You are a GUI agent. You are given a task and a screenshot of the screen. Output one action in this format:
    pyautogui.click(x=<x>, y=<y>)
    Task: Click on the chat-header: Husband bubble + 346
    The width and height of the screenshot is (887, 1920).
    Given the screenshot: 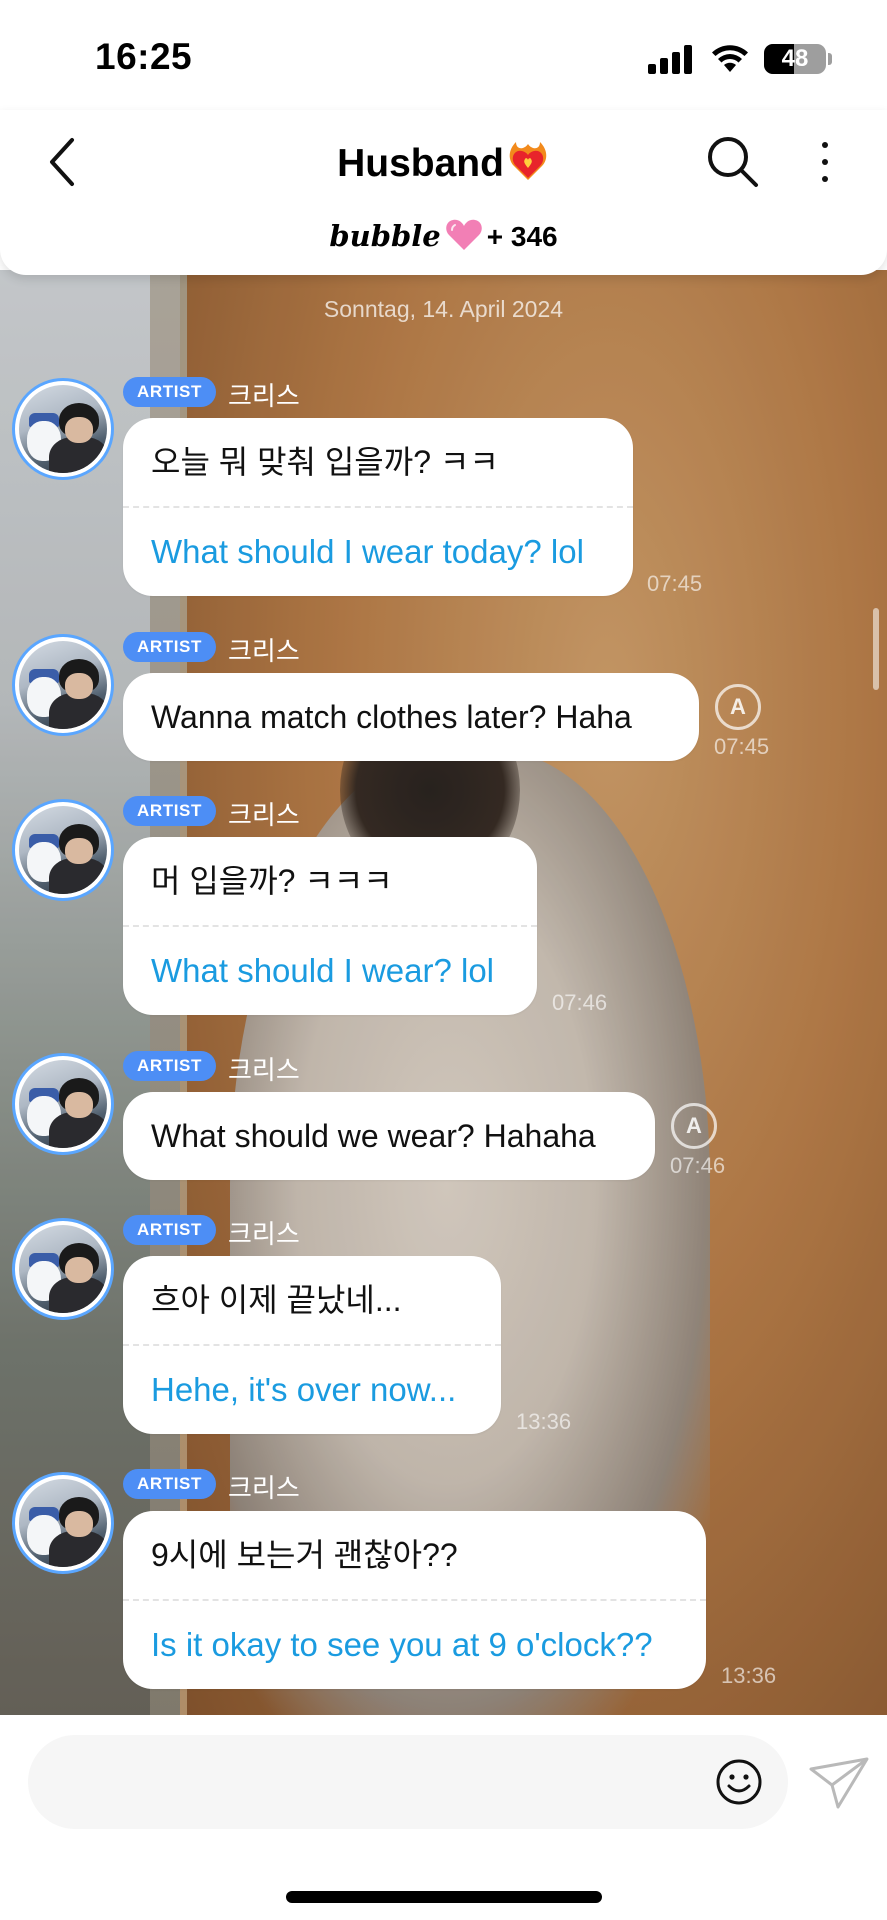 What is the action you would take?
    pyautogui.click(x=443, y=192)
    